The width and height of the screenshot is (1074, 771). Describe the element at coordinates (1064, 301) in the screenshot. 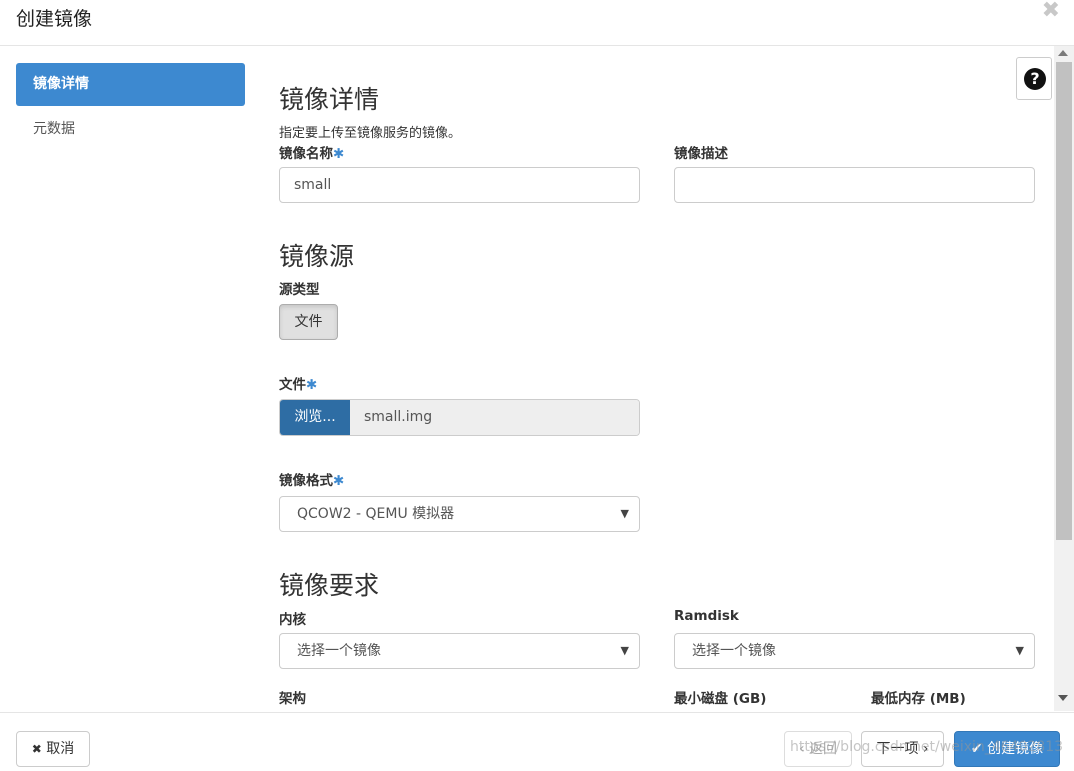

I see `scrollbar-thumb` at that location.